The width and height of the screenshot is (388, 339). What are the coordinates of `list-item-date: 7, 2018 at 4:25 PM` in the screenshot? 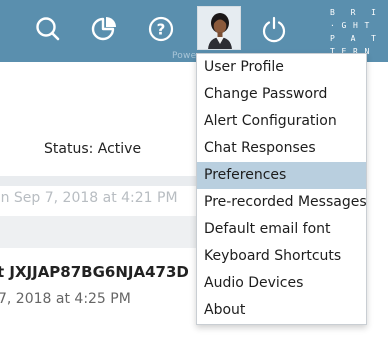 It's located at (65, 299).